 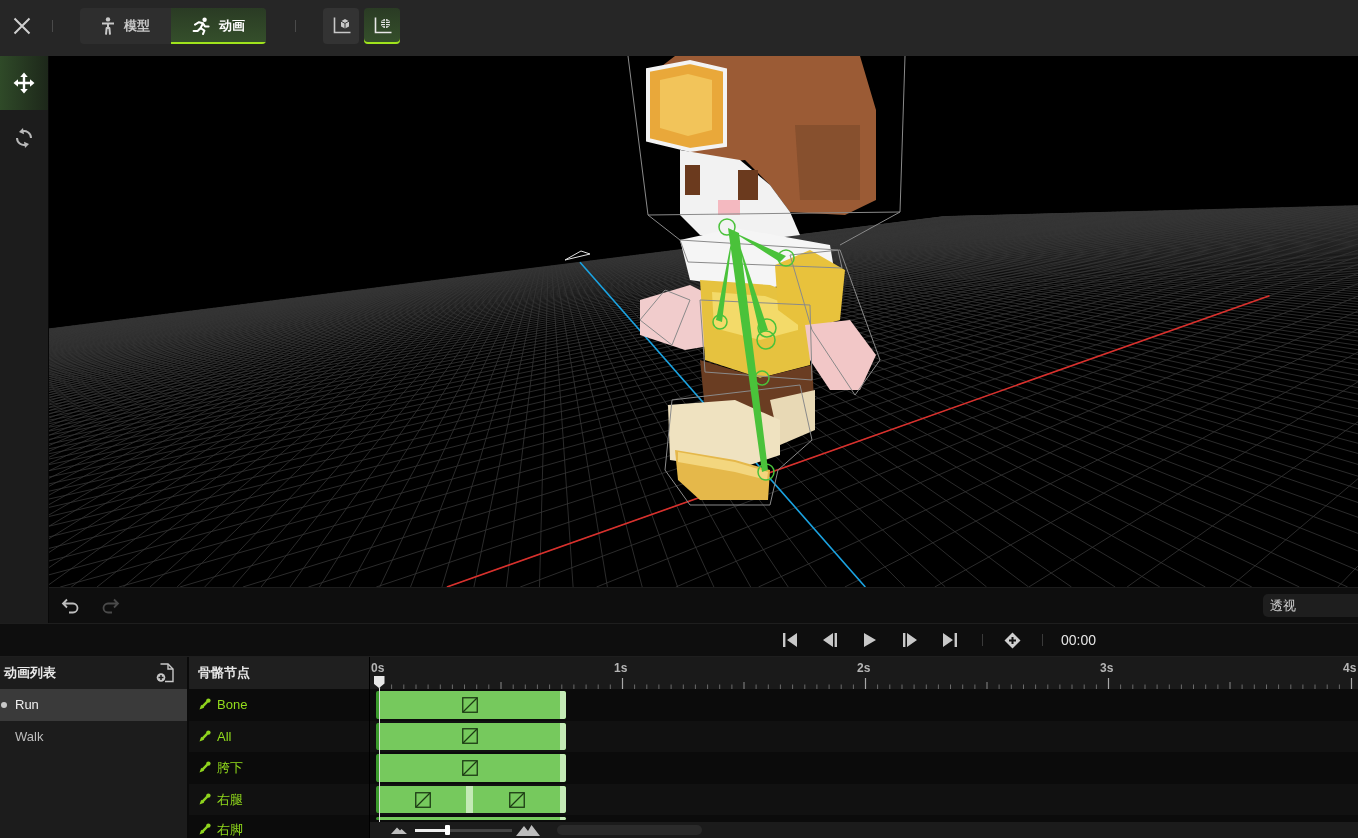 I want to click on close-icon, so click(x=22, y=26).